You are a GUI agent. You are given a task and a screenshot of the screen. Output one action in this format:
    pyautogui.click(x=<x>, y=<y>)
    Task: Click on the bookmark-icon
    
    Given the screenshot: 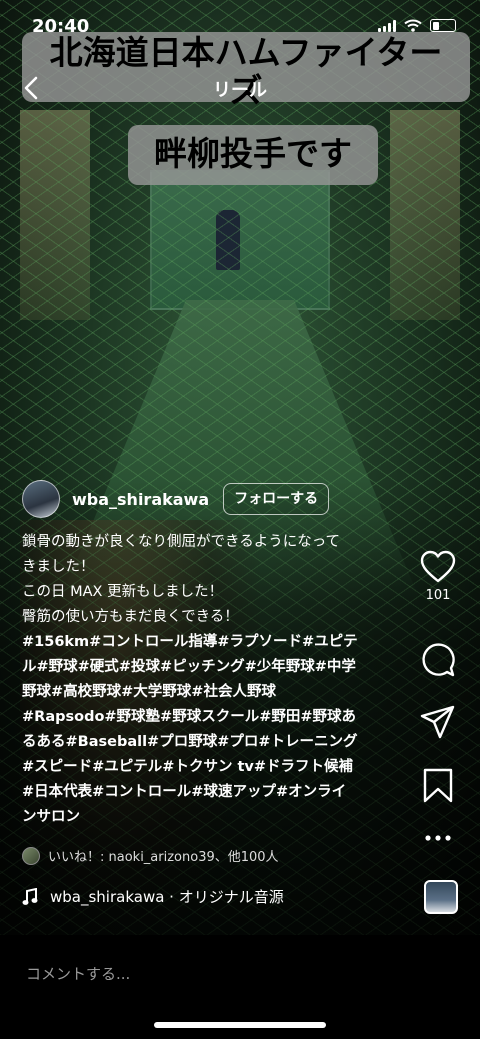 What is the action you would take?
    pyautogui.click(x=438, y=786)
    